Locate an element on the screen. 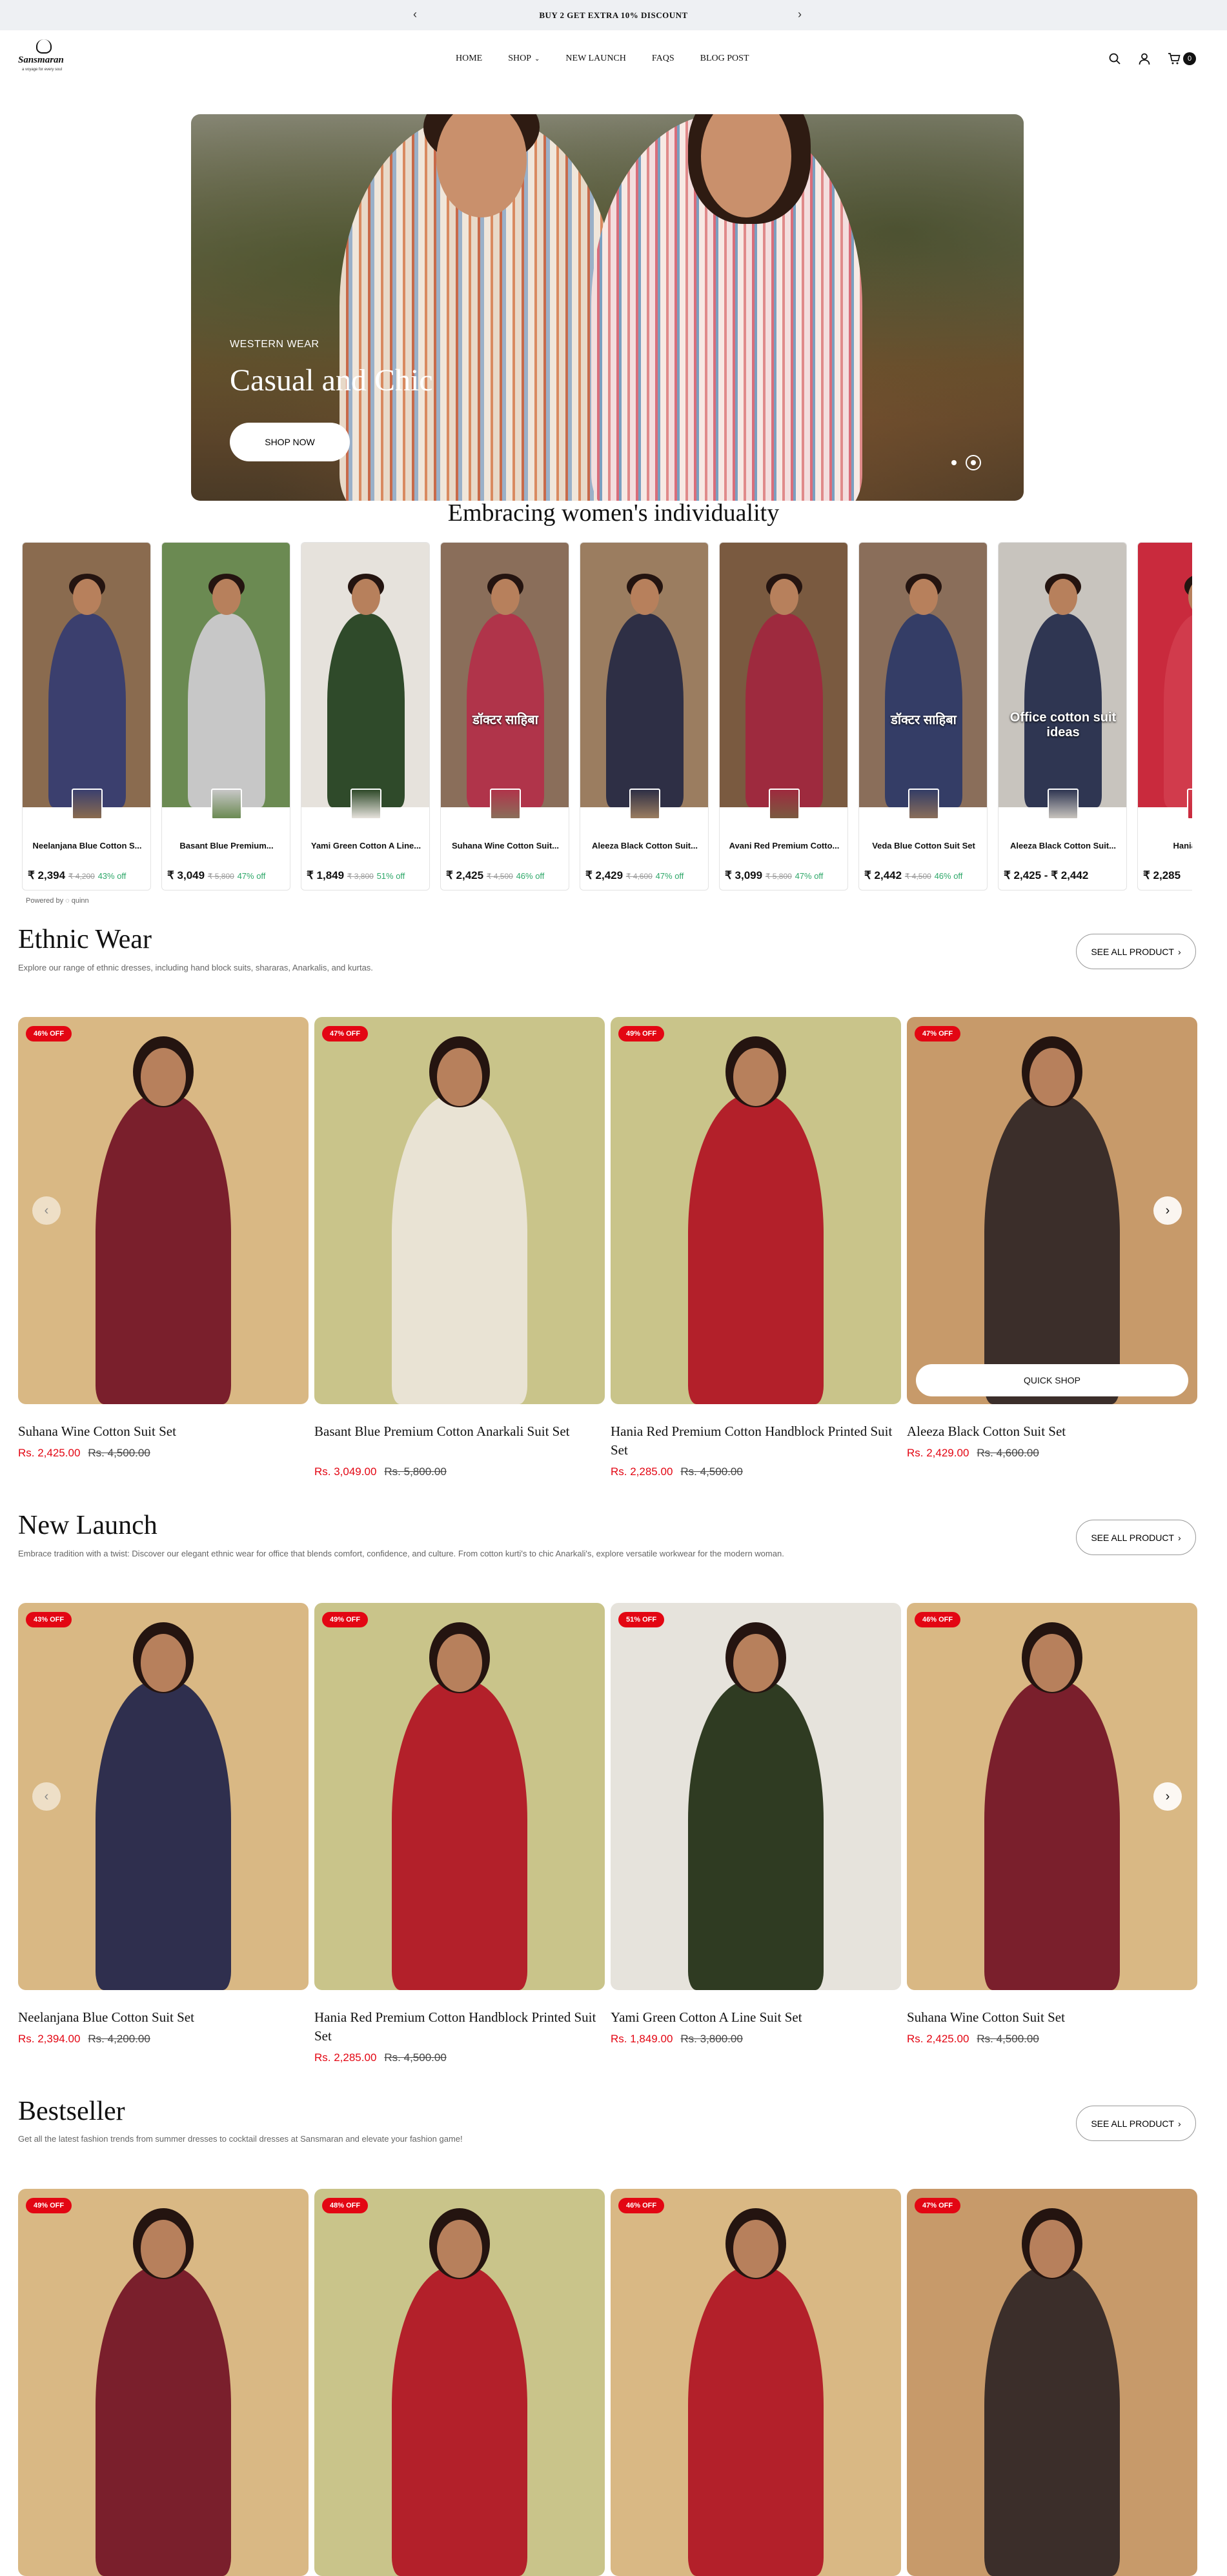 This screenshot has width=1227, height=2576. product-image: 43% OFF is located at coordinates (163, 1797).